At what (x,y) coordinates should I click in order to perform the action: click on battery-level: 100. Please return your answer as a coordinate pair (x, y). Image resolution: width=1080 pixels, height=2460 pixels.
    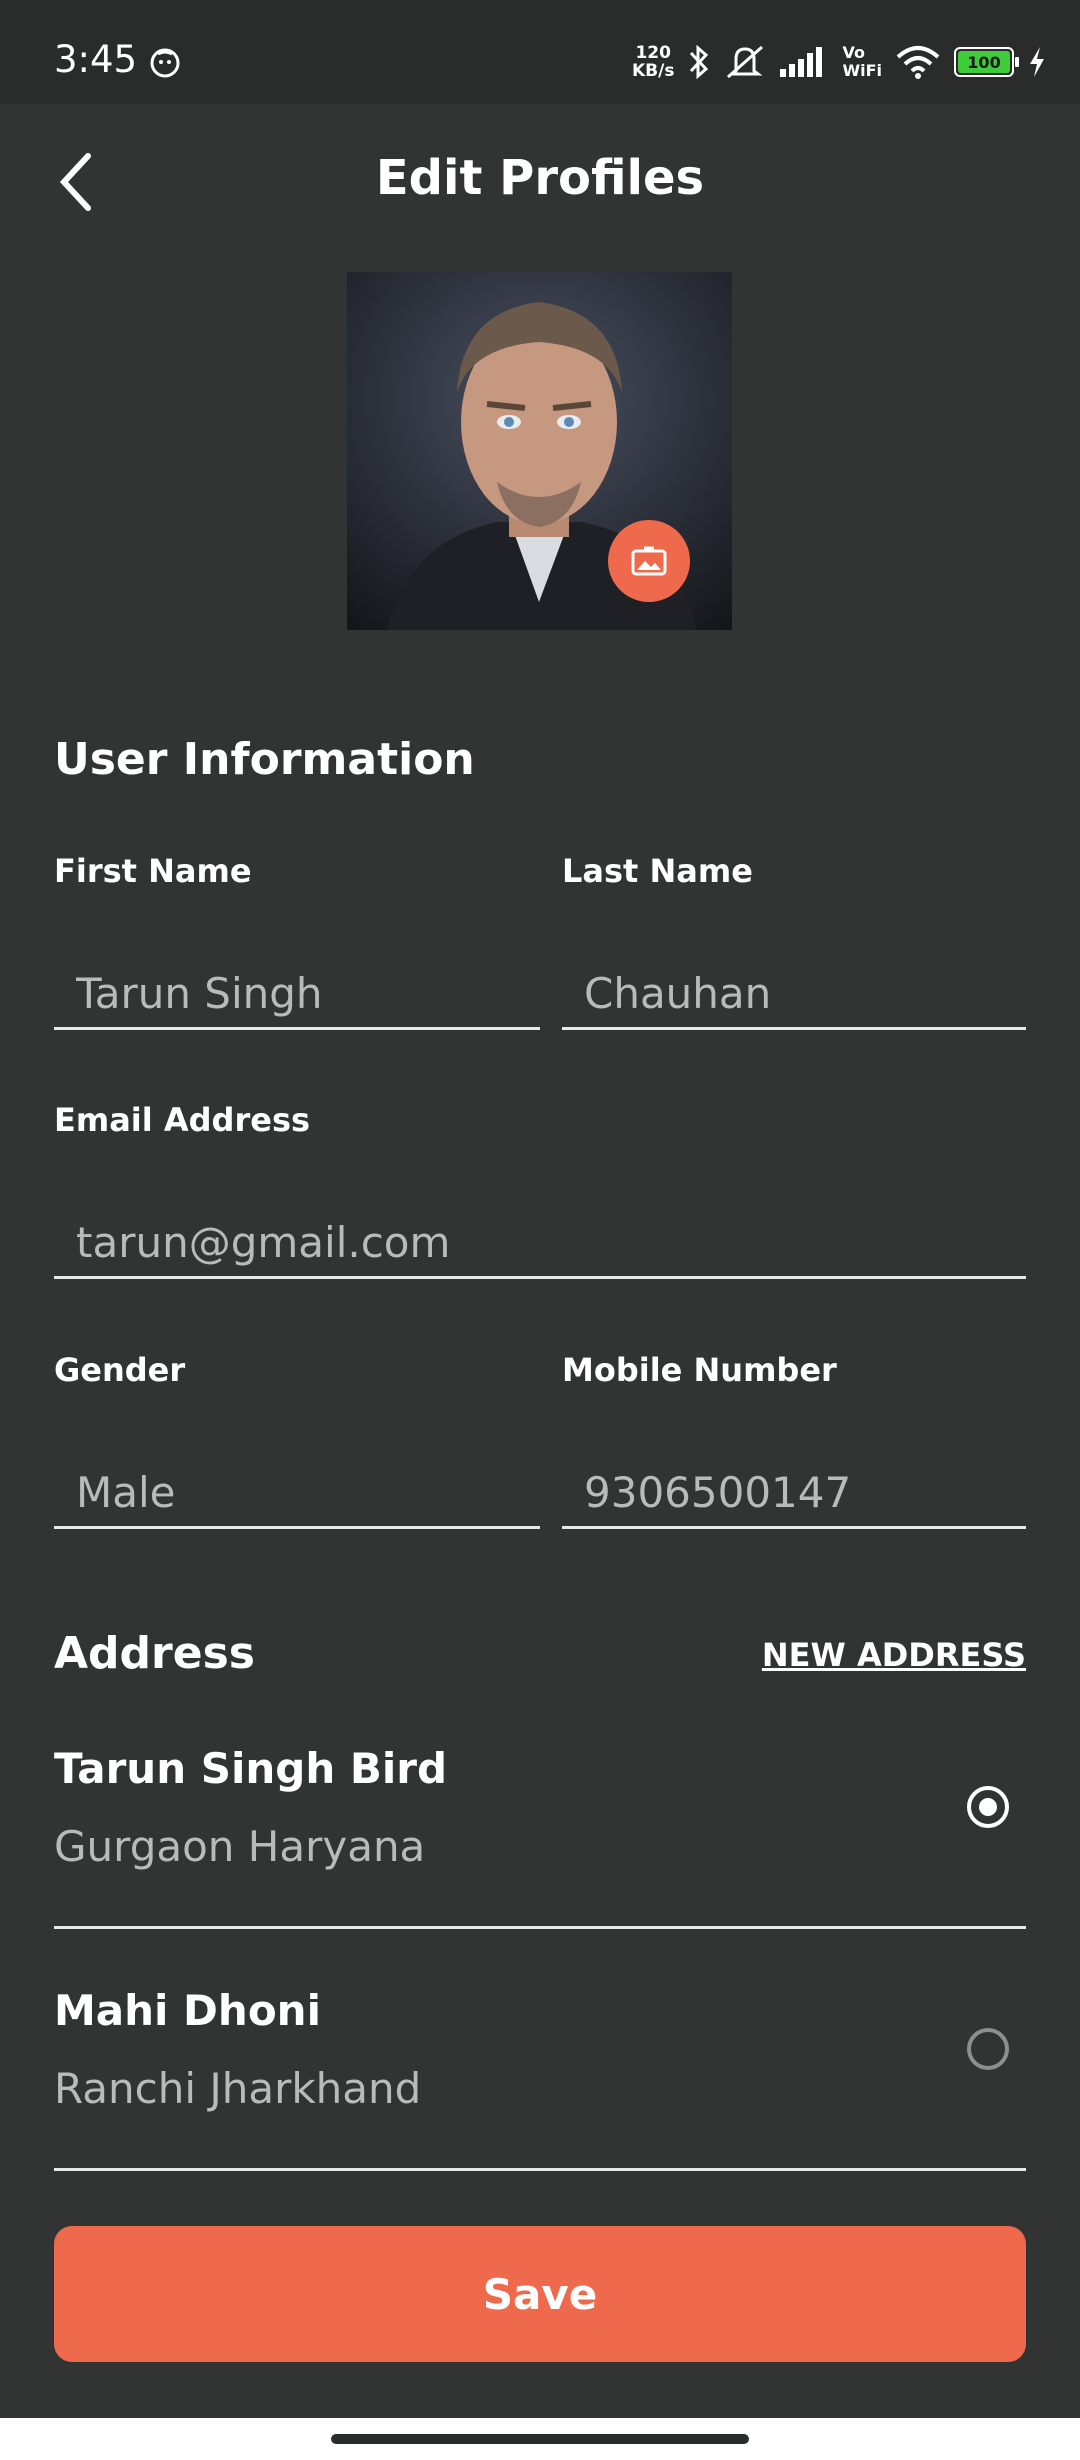
    Looking at the image, I should click on (984, 62).